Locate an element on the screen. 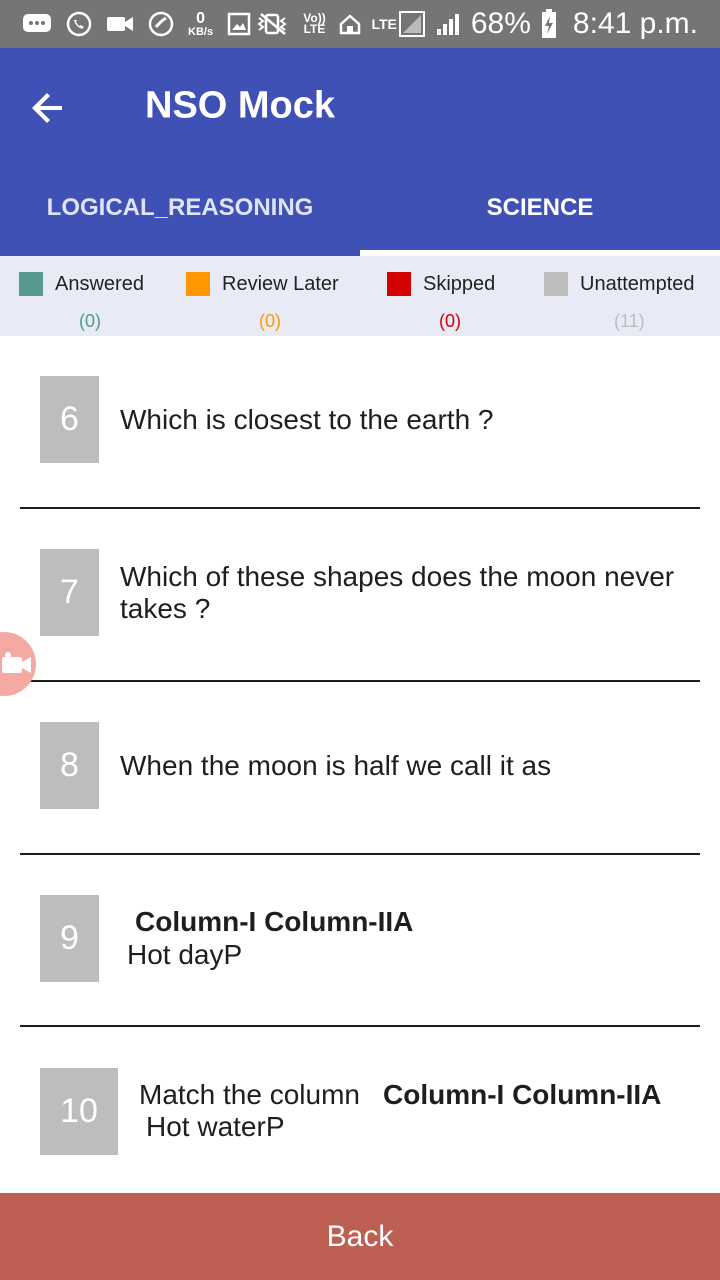  legend-unattempted: Unattempted is located at coordinates (619, 284).